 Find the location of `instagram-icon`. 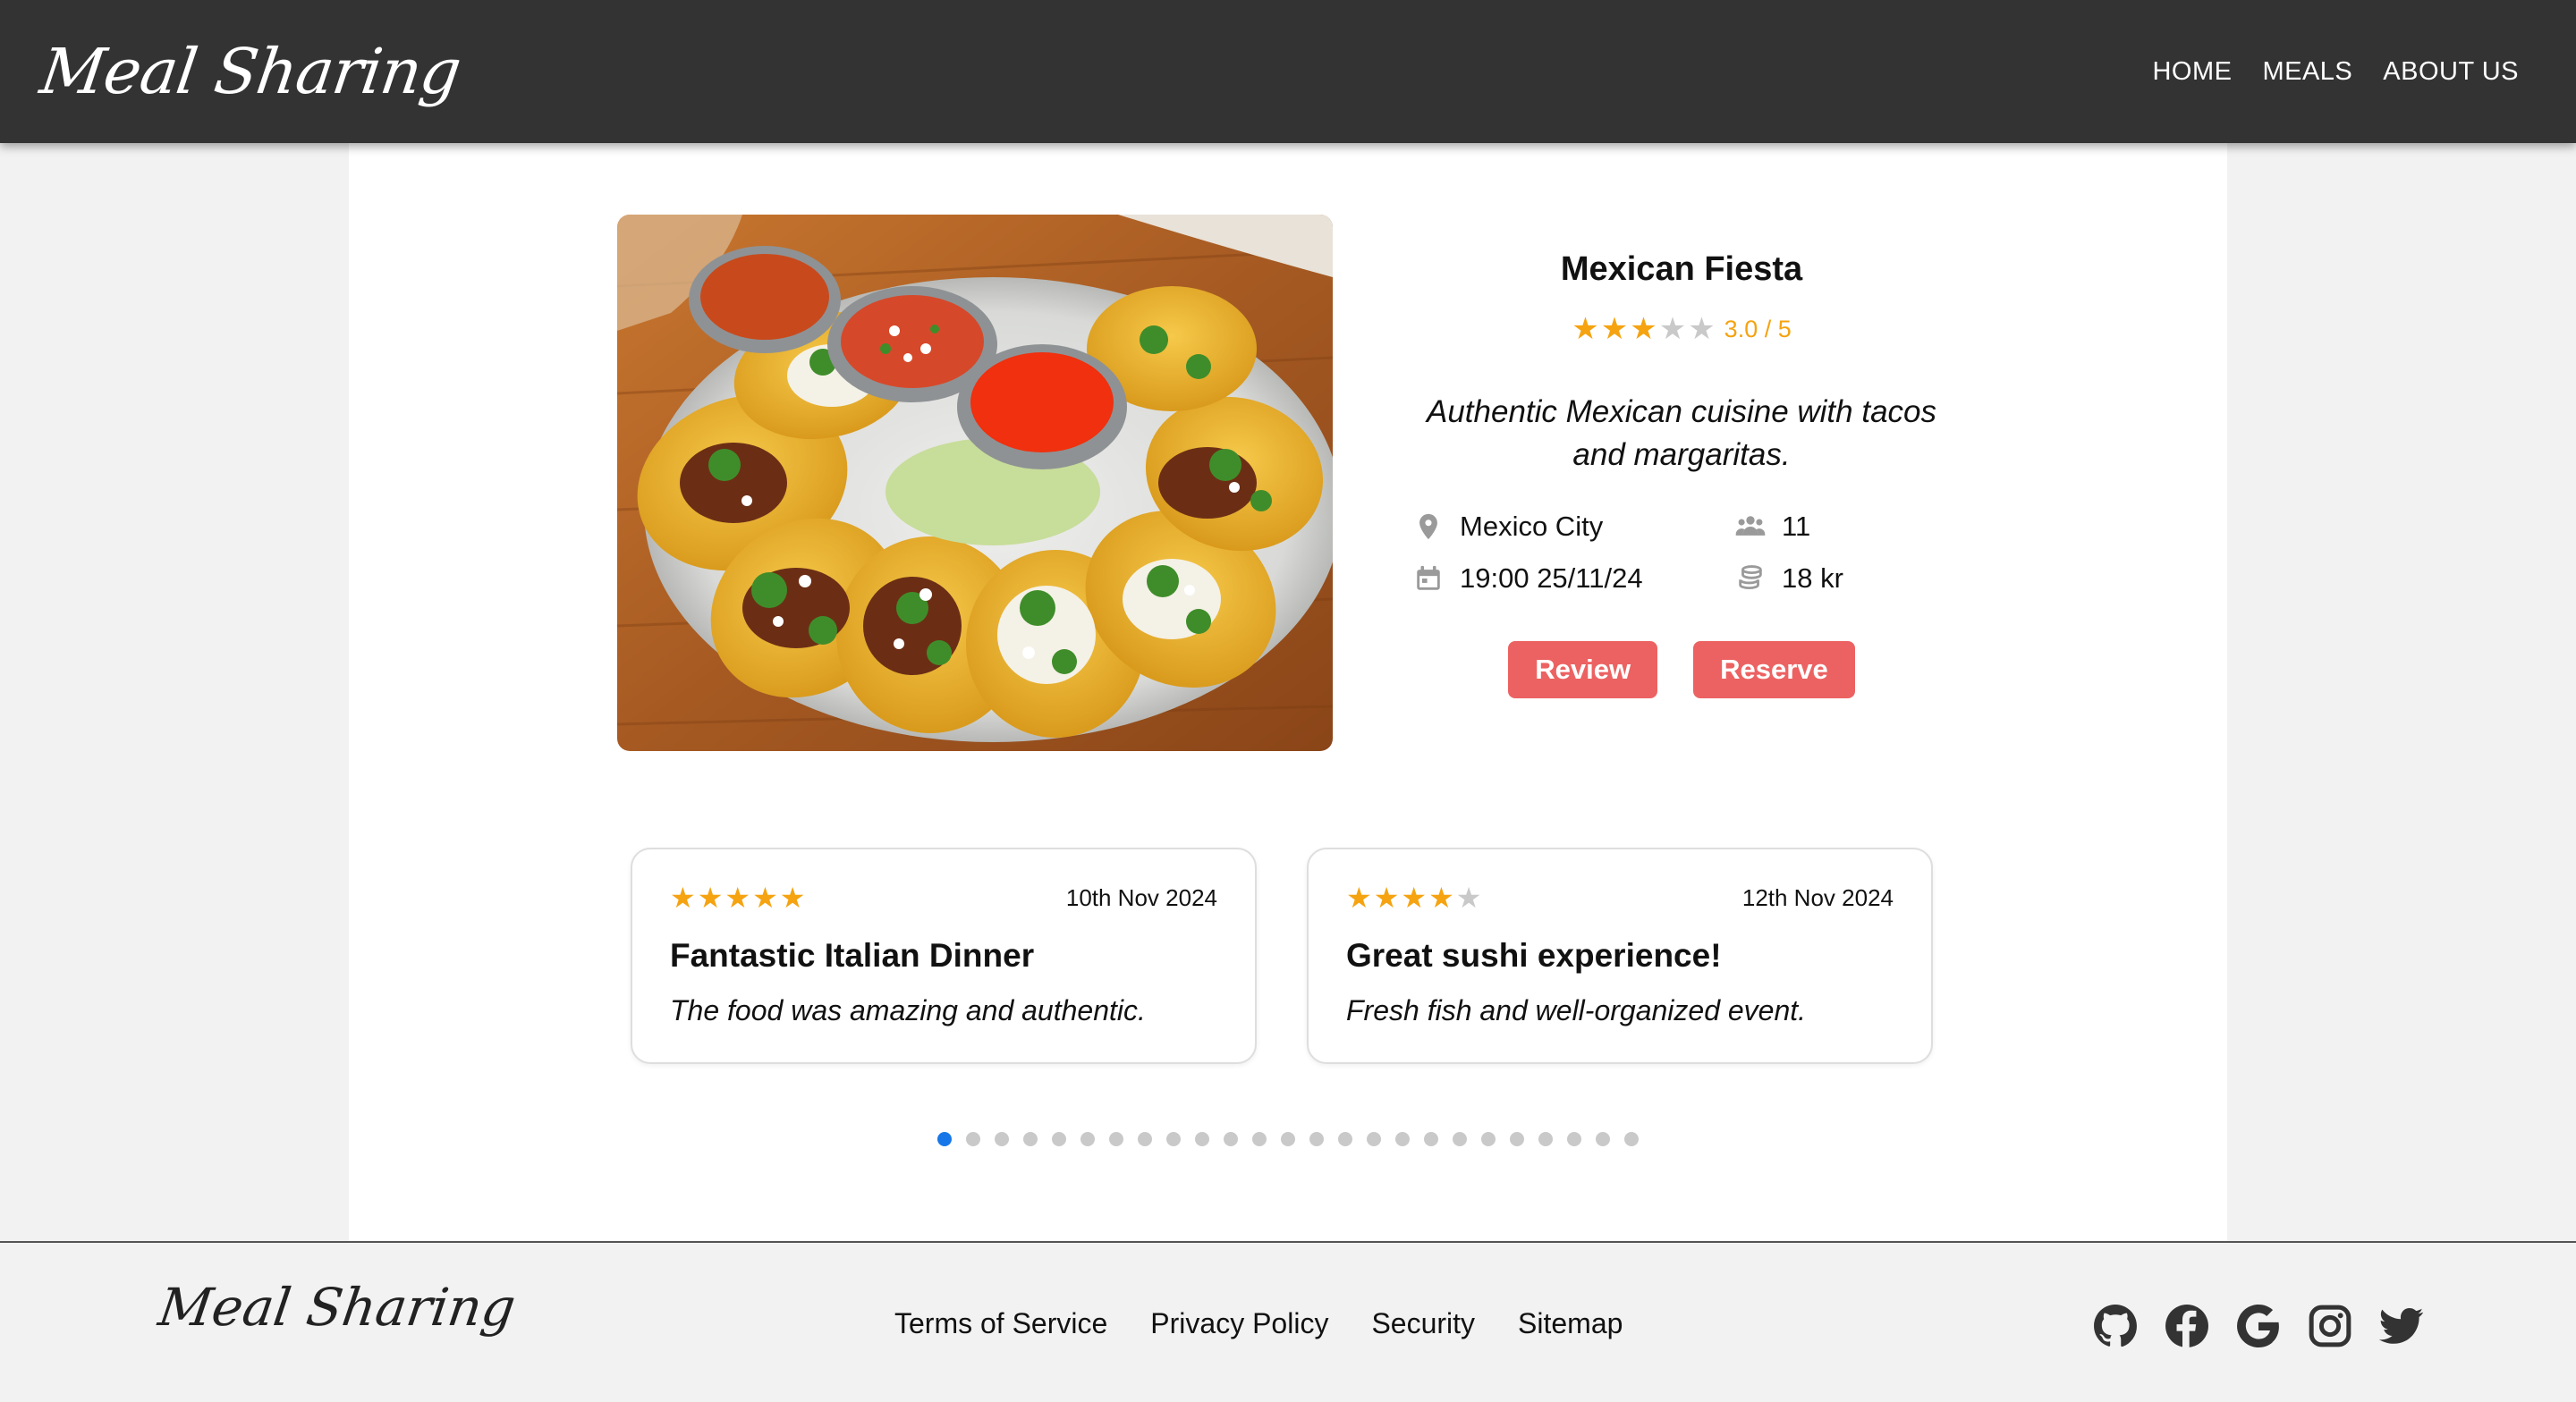

instagram-icon is located at coordinates (2330, 1326).